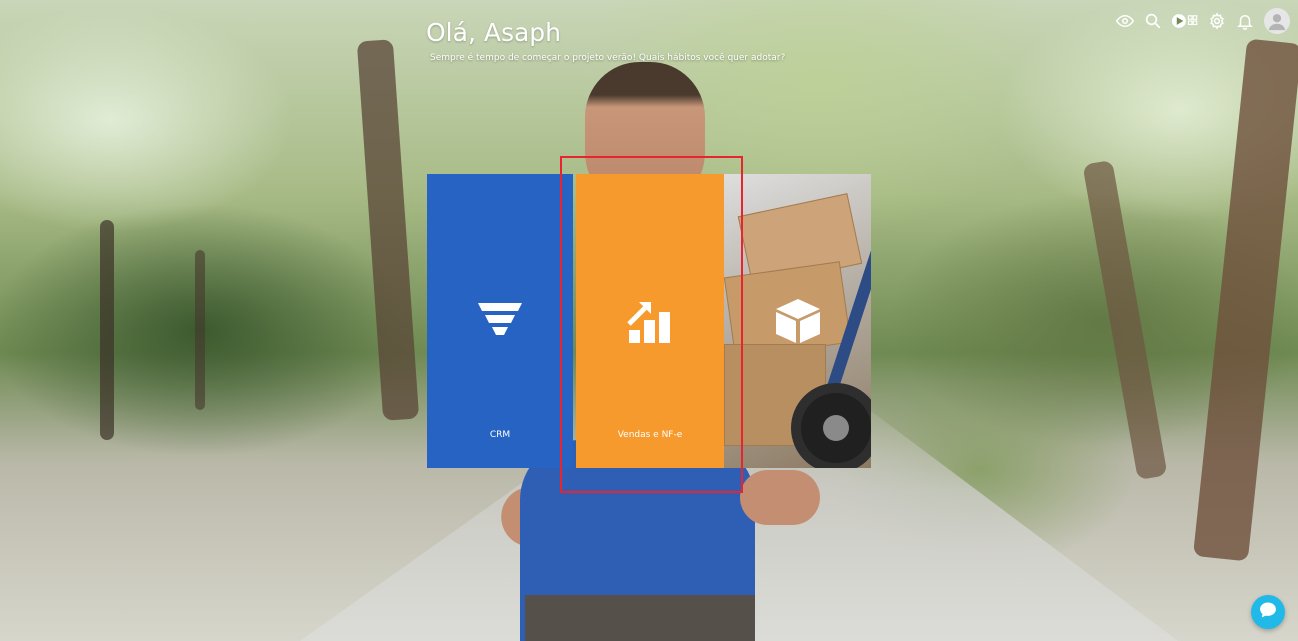 This screenshot has height=641, width=1298. I want to click on top-toolbar, so click(1203, 21).